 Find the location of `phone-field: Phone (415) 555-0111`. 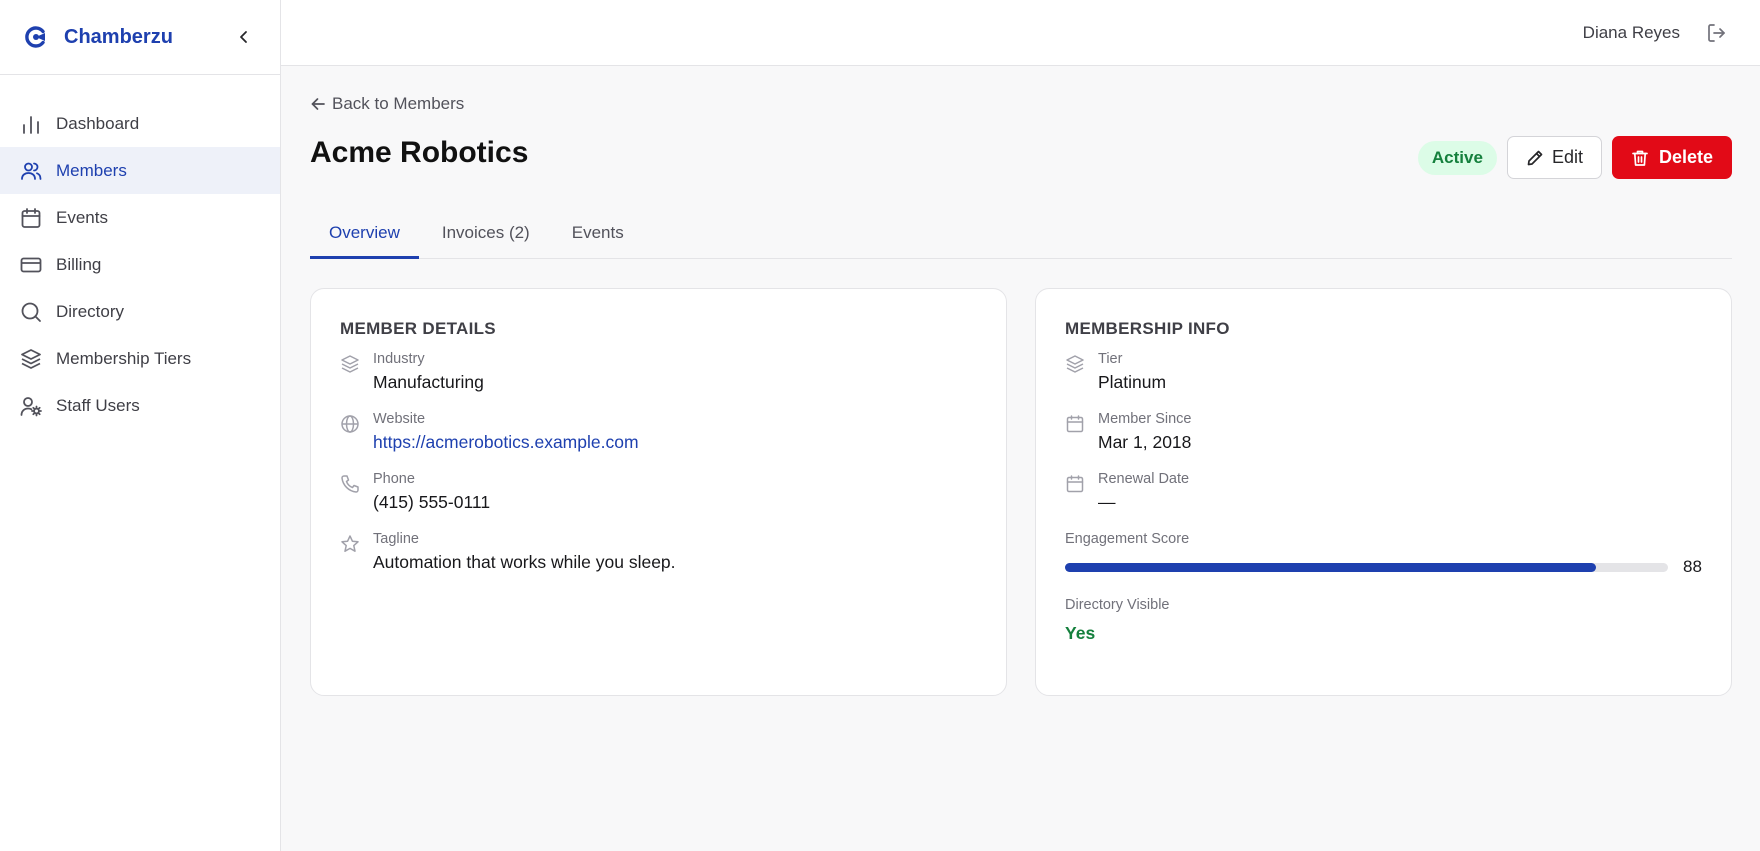

phone-field: Phone (415) 555-0111 is located at coordinates (658, 492).